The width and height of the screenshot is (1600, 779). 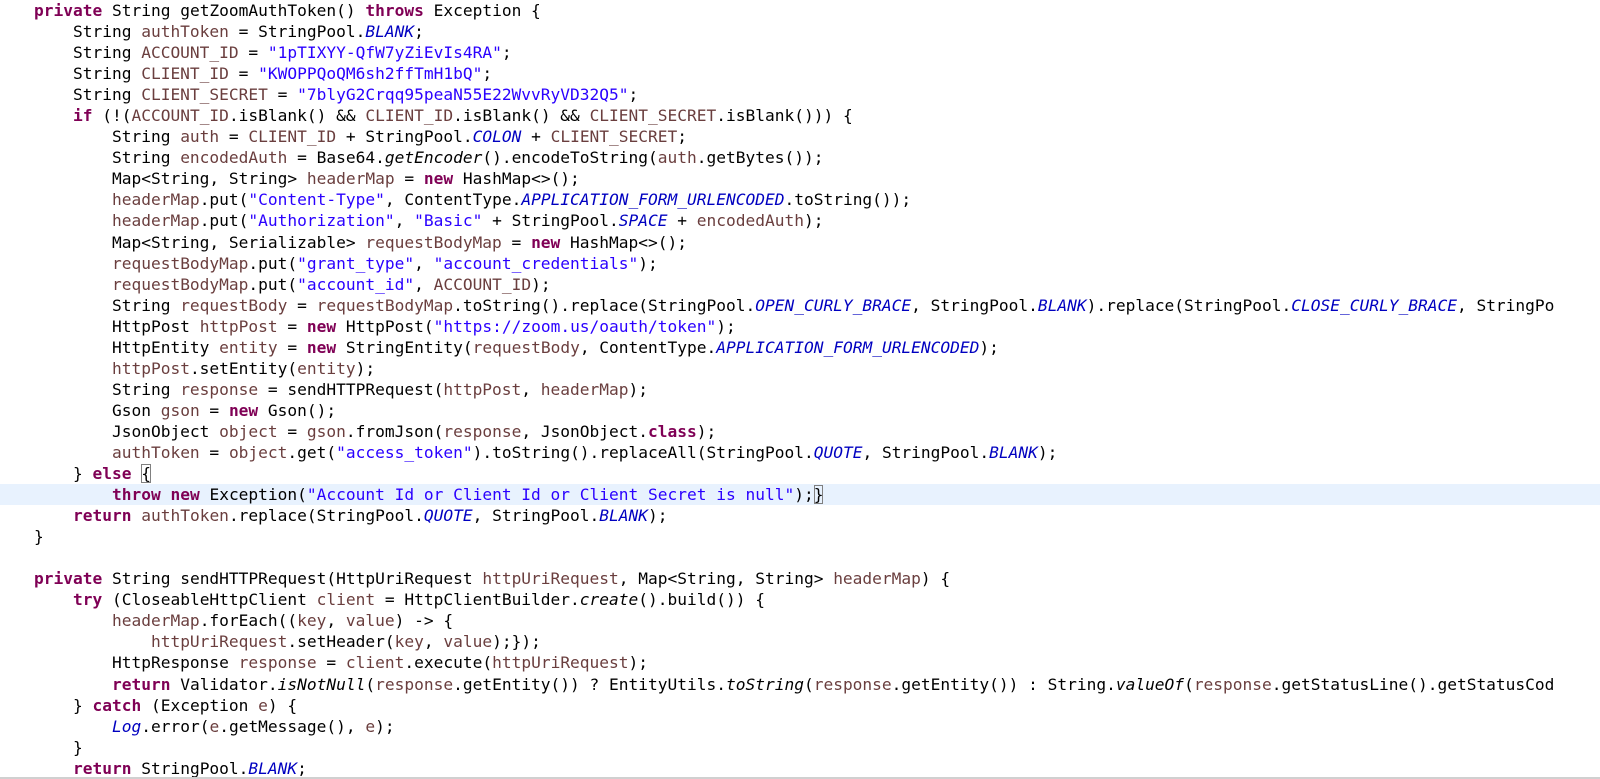 What do you see at coordinates (800, 726) in the screenshot?
I see `code-line: Log.error(e.getMessage(), e);` at bounding box center [800, 726].